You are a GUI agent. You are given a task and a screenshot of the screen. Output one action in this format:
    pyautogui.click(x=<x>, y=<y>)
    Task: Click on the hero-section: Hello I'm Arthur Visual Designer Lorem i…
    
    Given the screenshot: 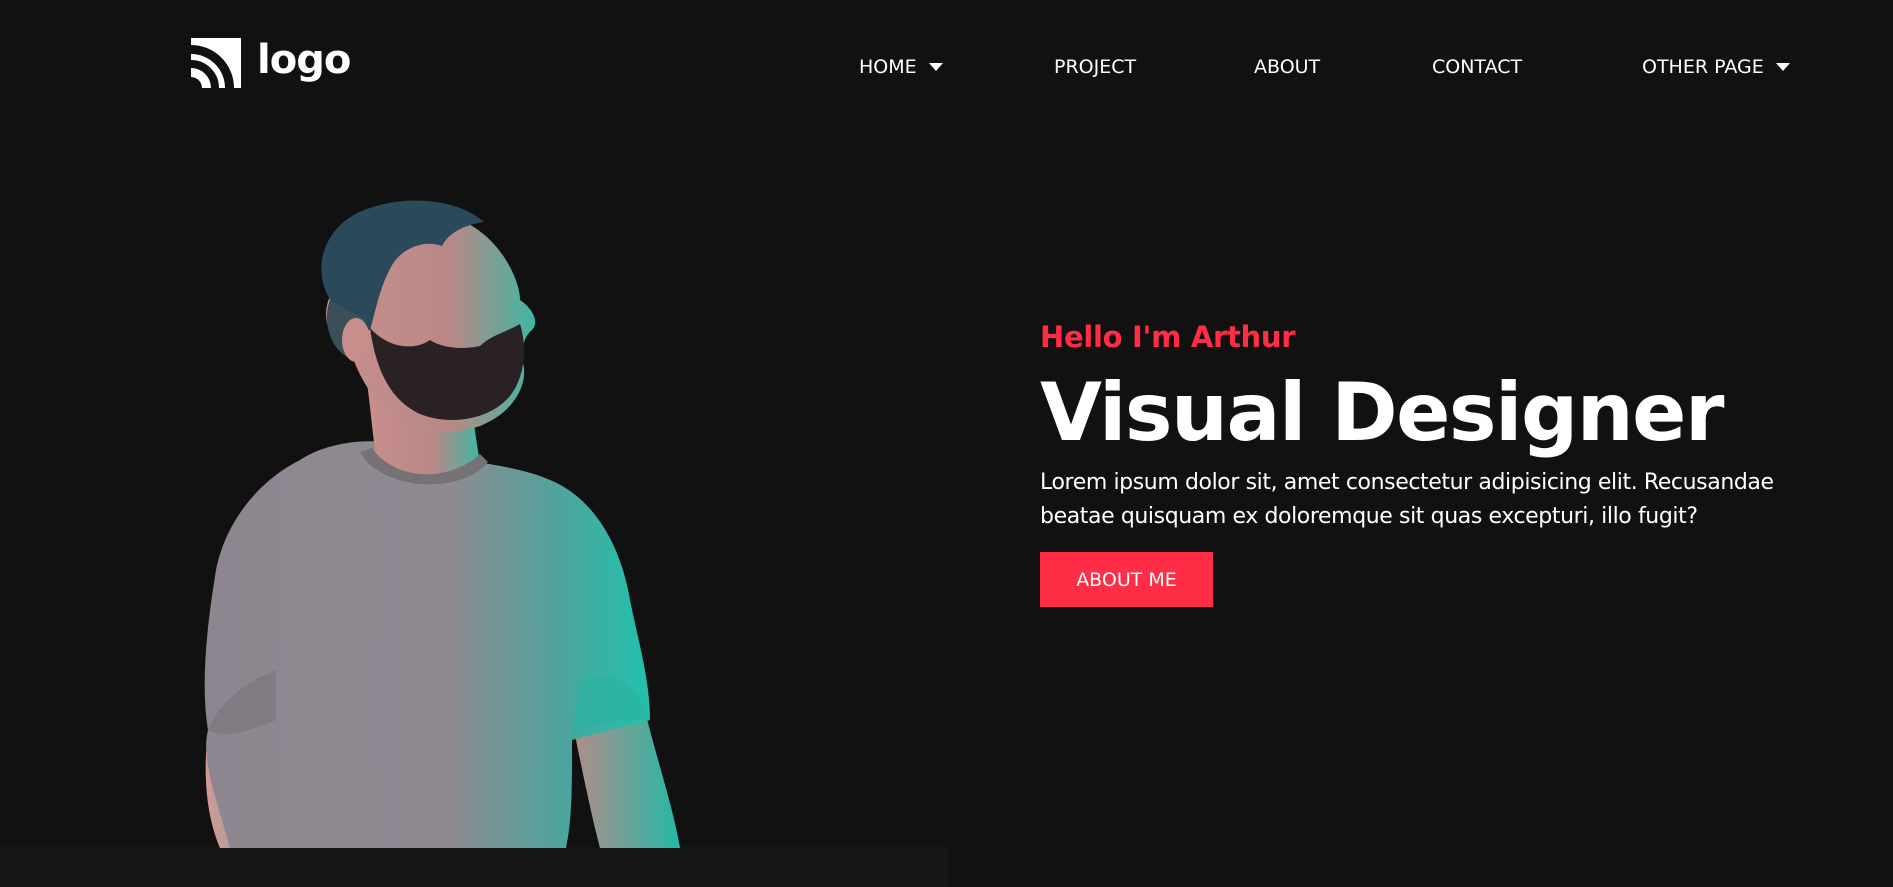 What is the action you would take?
    pyautogui.click(x=1440, y=463)
    